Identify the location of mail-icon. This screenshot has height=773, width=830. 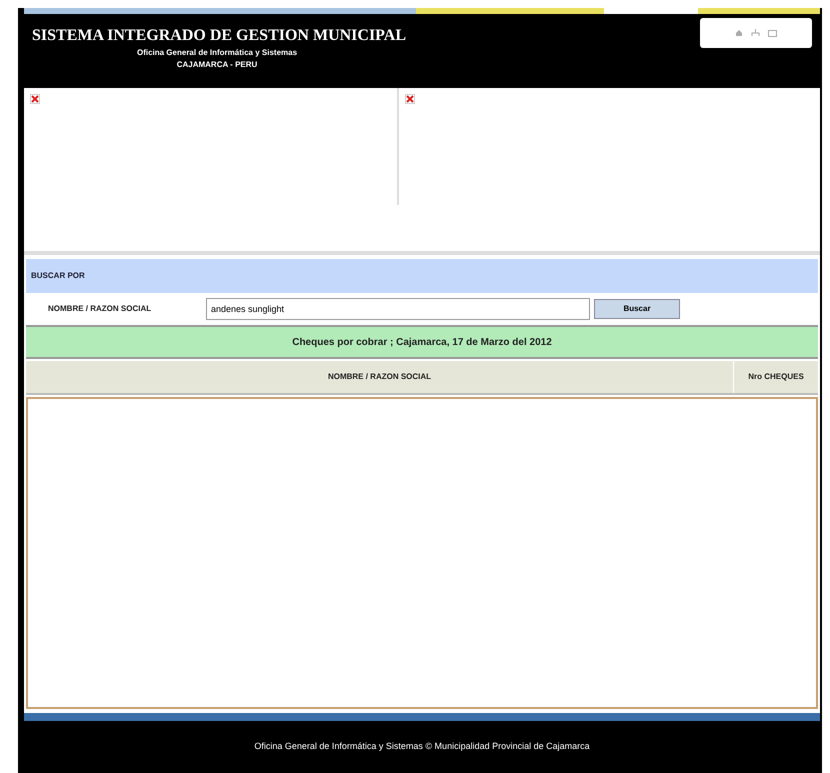
(772, 33).